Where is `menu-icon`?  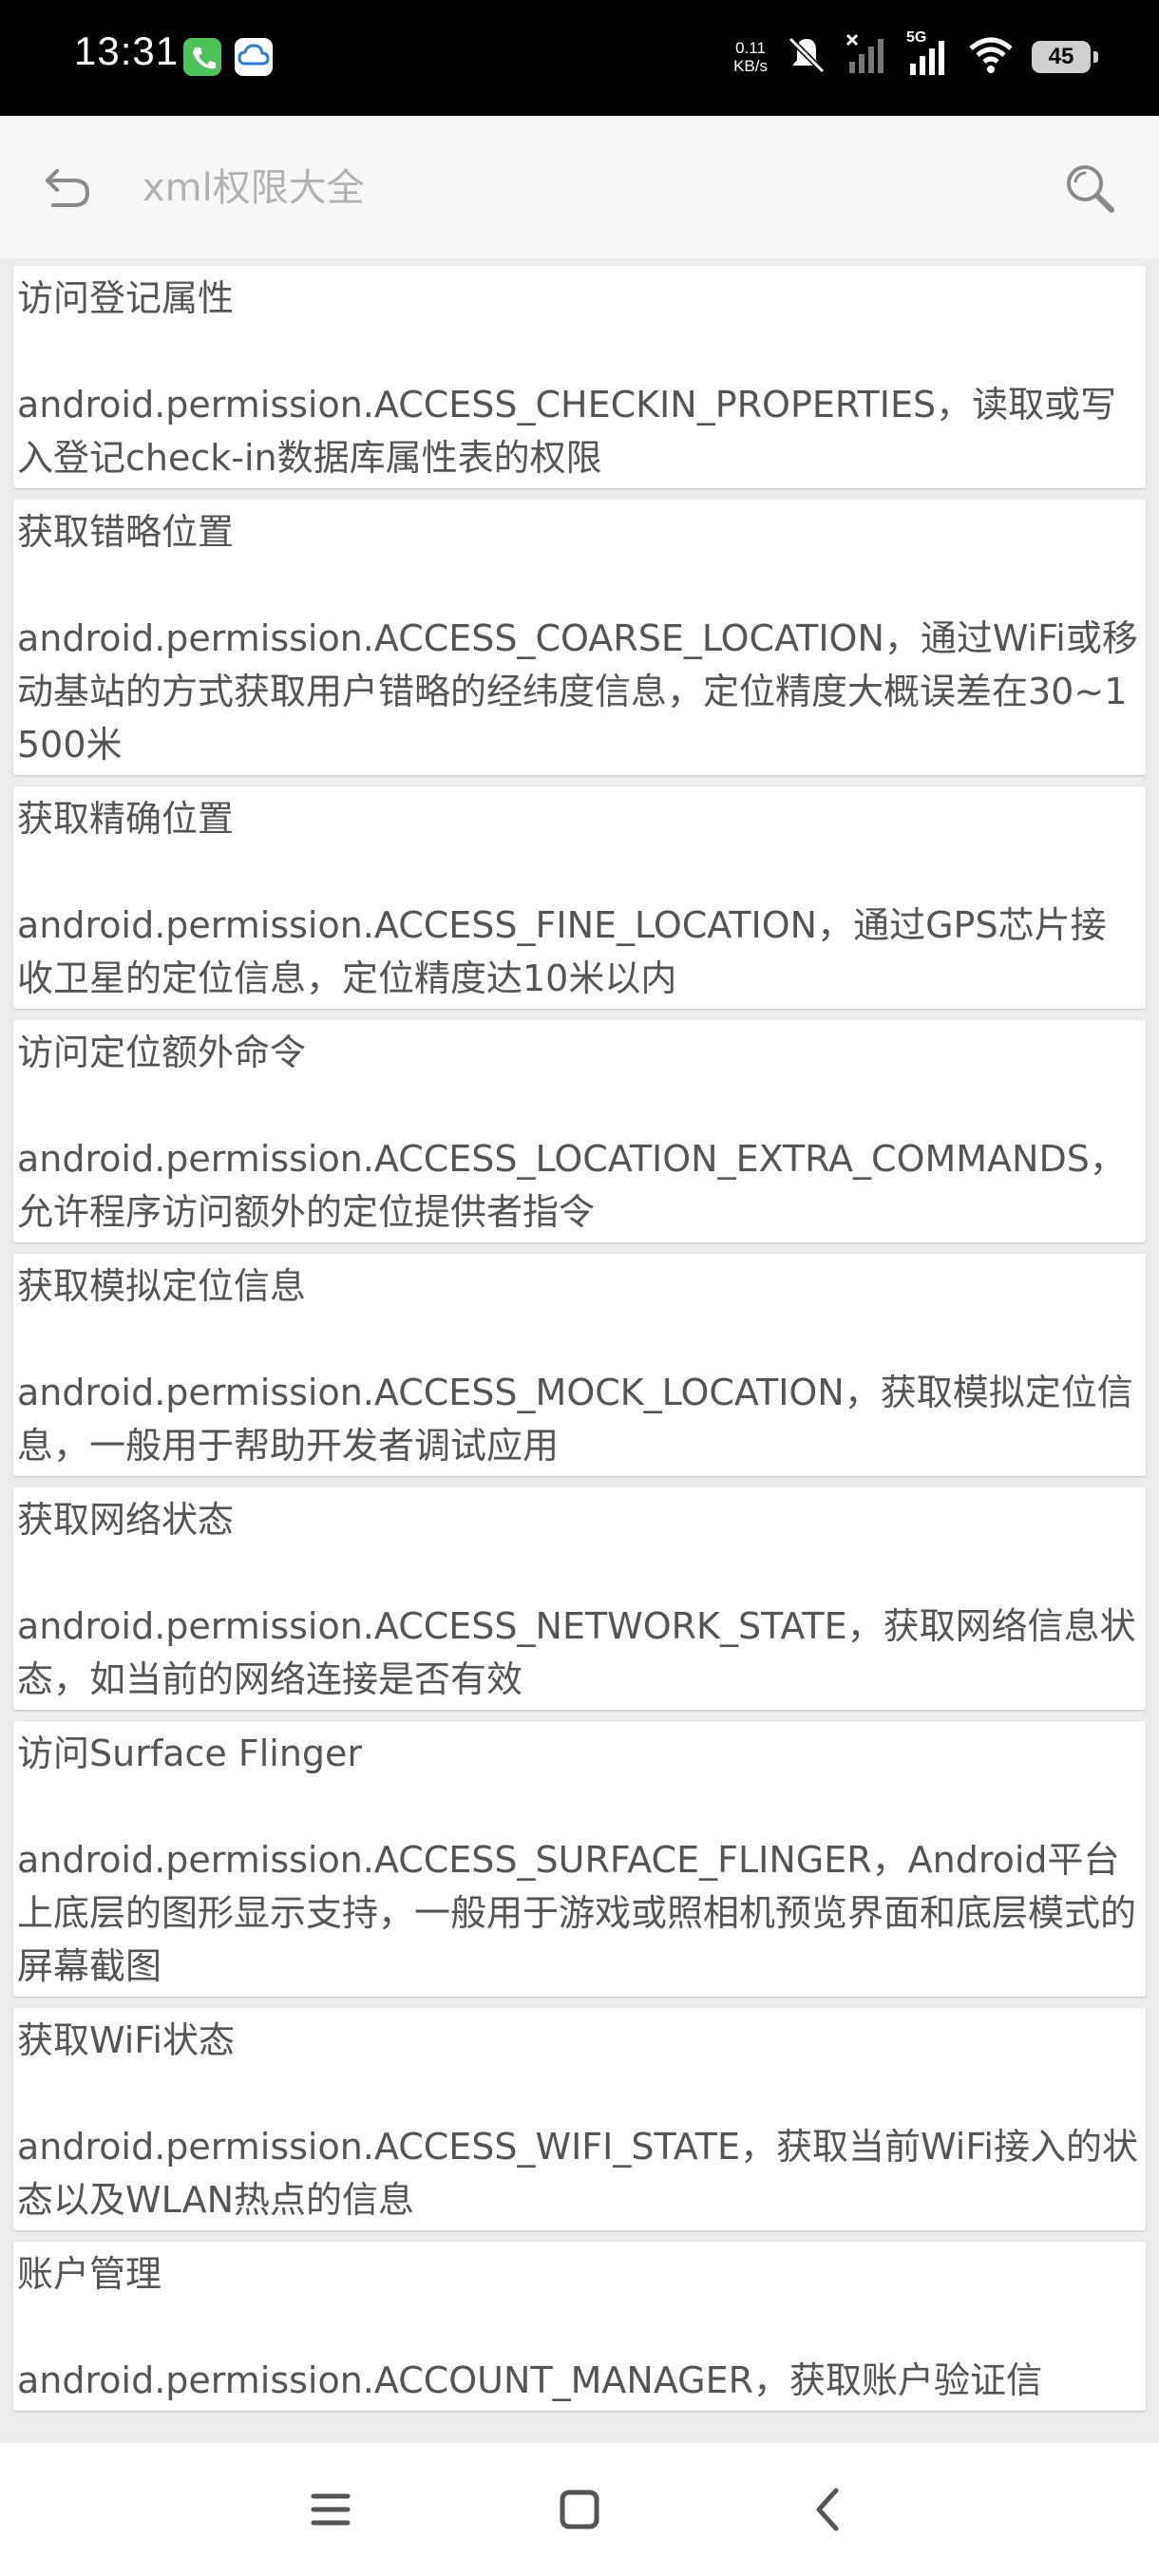
menu-icon is located at coordinates (331, 2509).